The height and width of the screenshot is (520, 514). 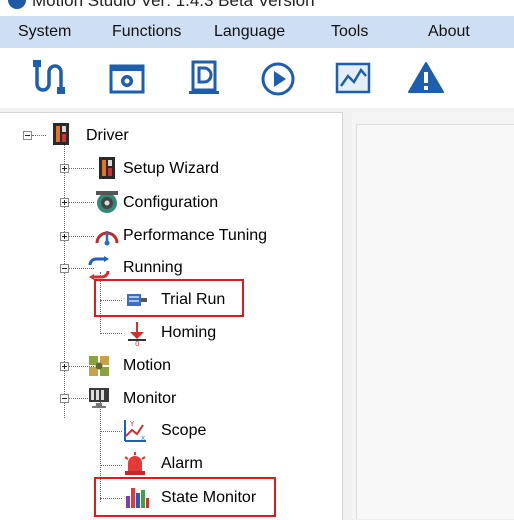 What do you see at coordinates (169, 298) in the screenshot?
I see `highlight-box-trial-run` at bounding box center [169, 298].